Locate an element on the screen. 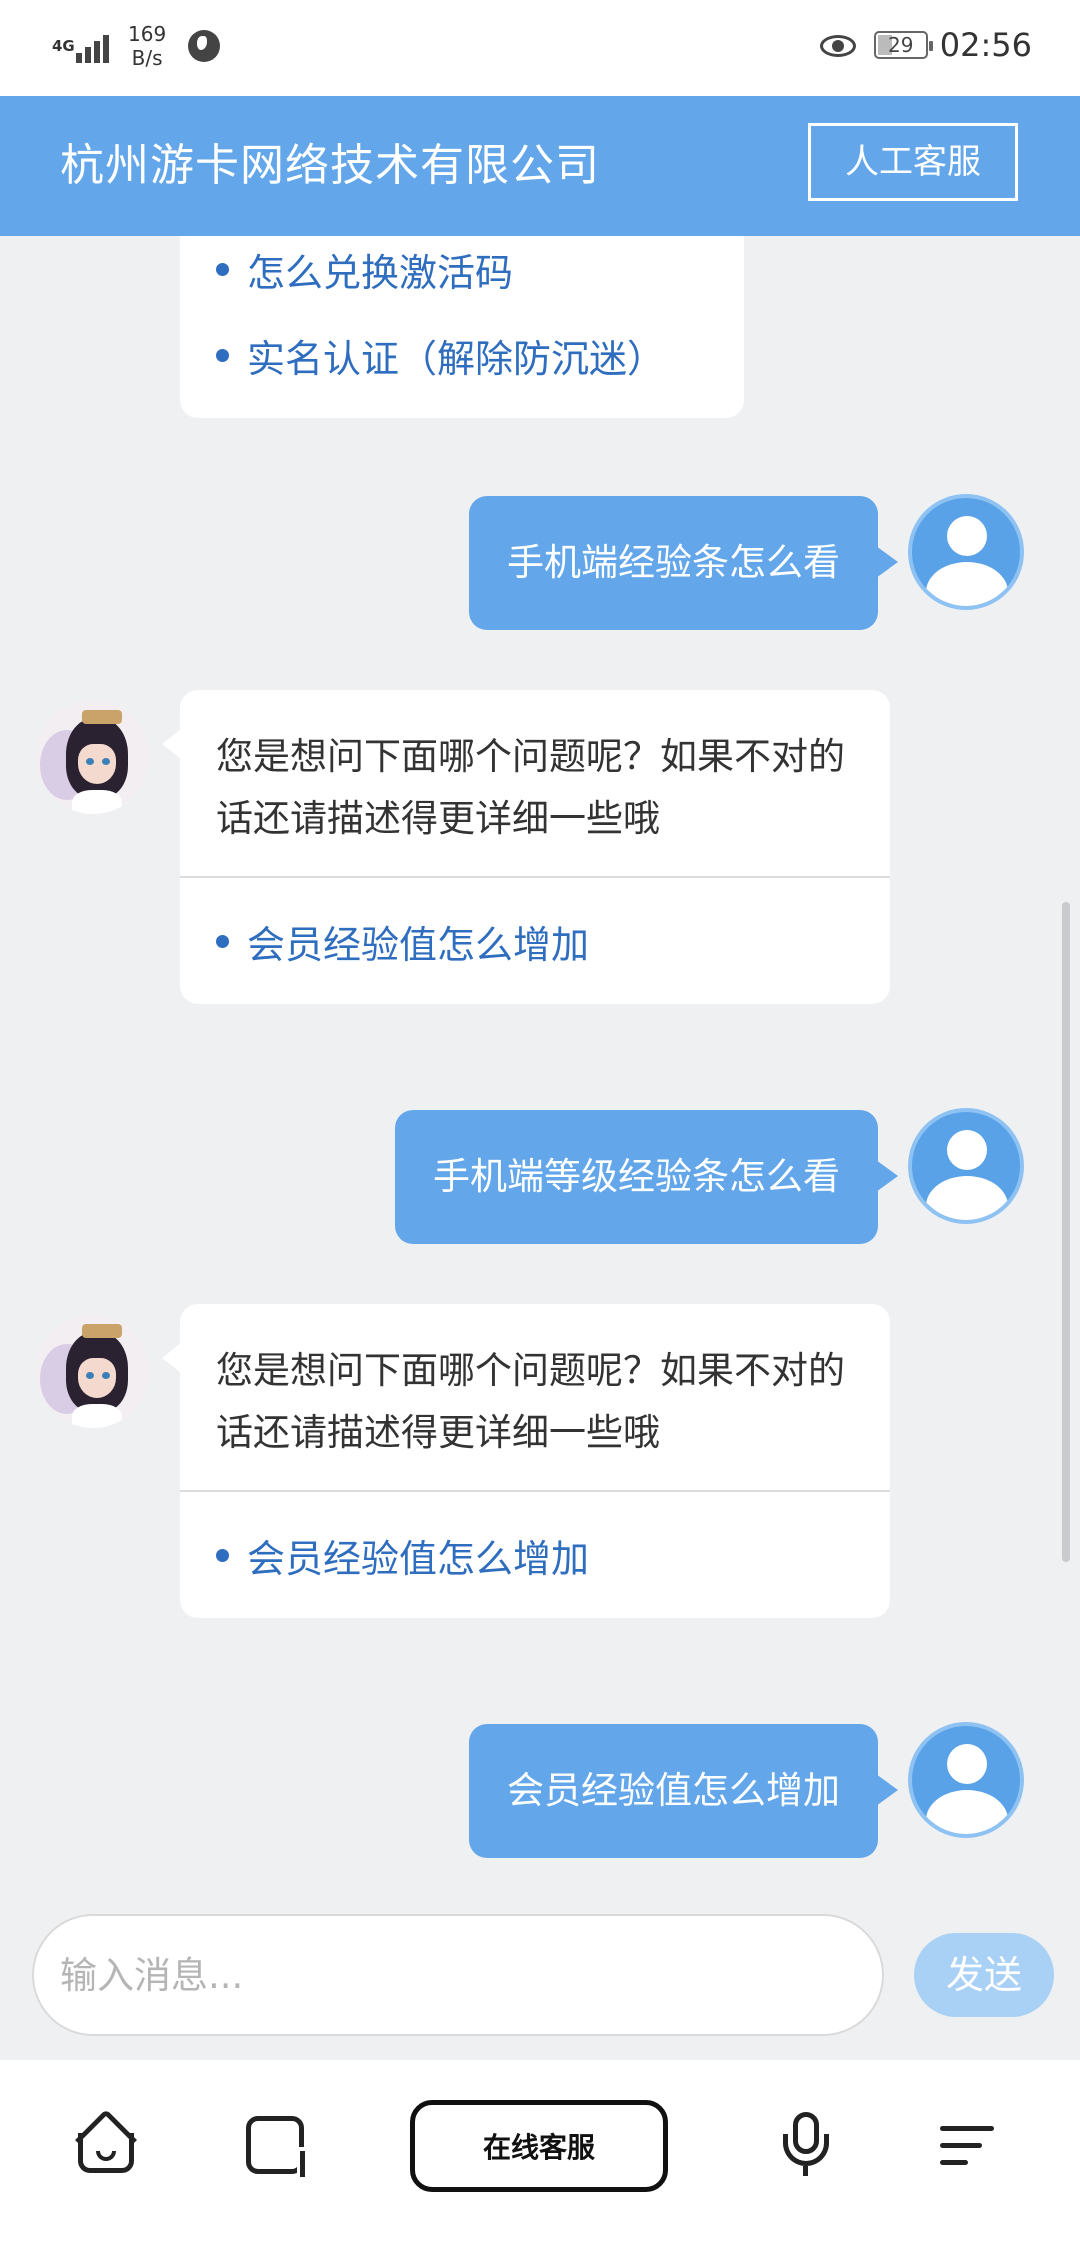 This screenshot has width=1080, height=2244. tabs-icon is located at coordinates (276, 2146).